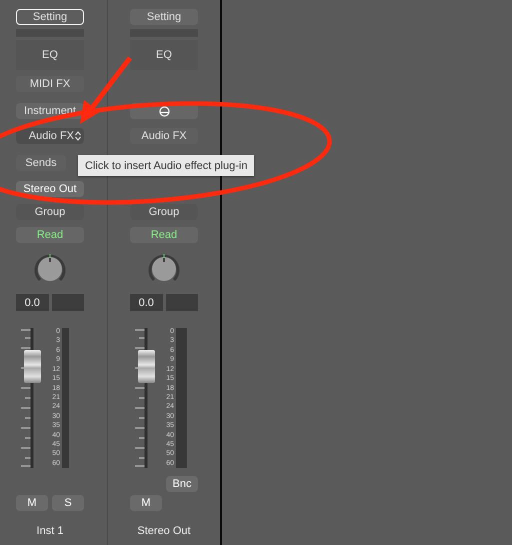  What do you see at coordinates (50, 84) in the screenshot?
I see `midi-fx-slot: MIDI FX` at bounding box center [50, 84].